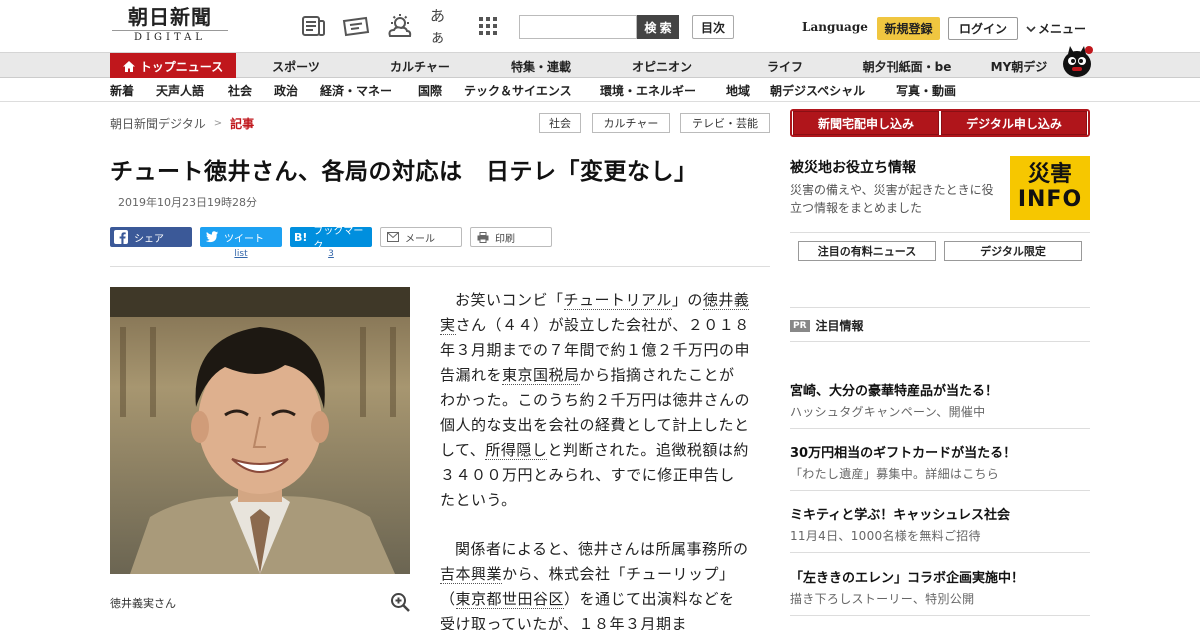 This screenshot has width=1200, height=630. What do you see at coordinates (897, 199) in the screenshot?
I see `disaster-info-desc: 災害の備えや、災害が起きたときに役立つ情報をまとめました` at bounding box center [897, 199].